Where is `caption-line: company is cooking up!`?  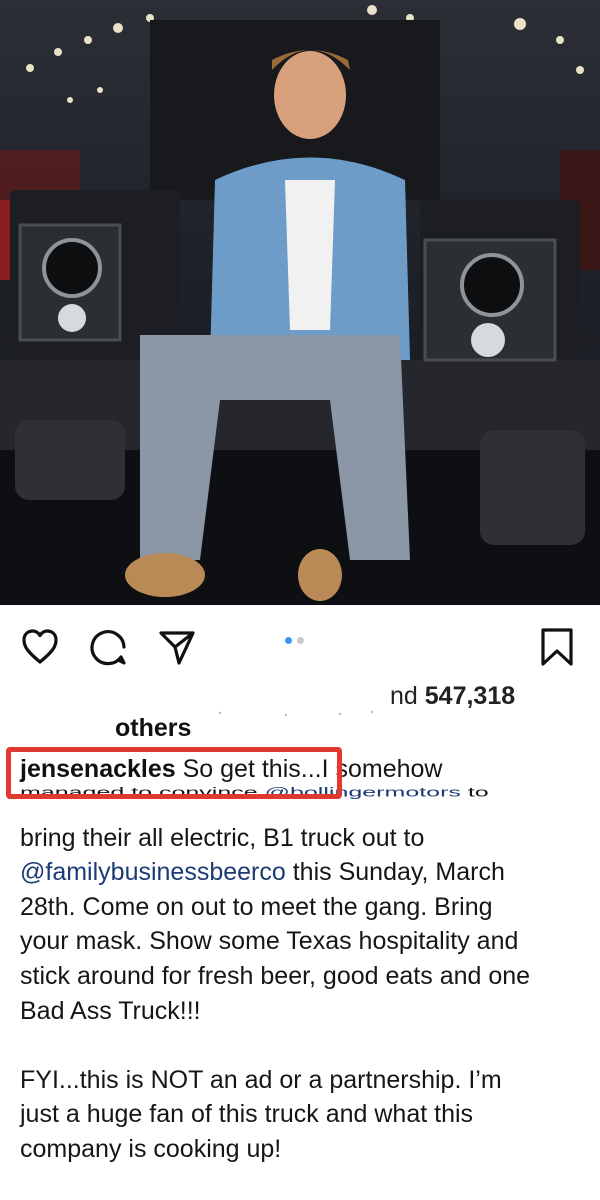 caption-line: company is cooking up! is located at coordinates (151, 1148).